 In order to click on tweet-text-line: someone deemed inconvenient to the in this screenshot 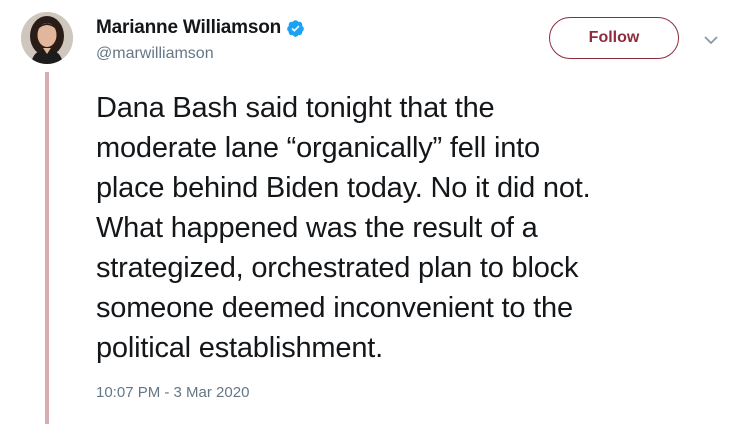, I will do `click(334, 308)`.